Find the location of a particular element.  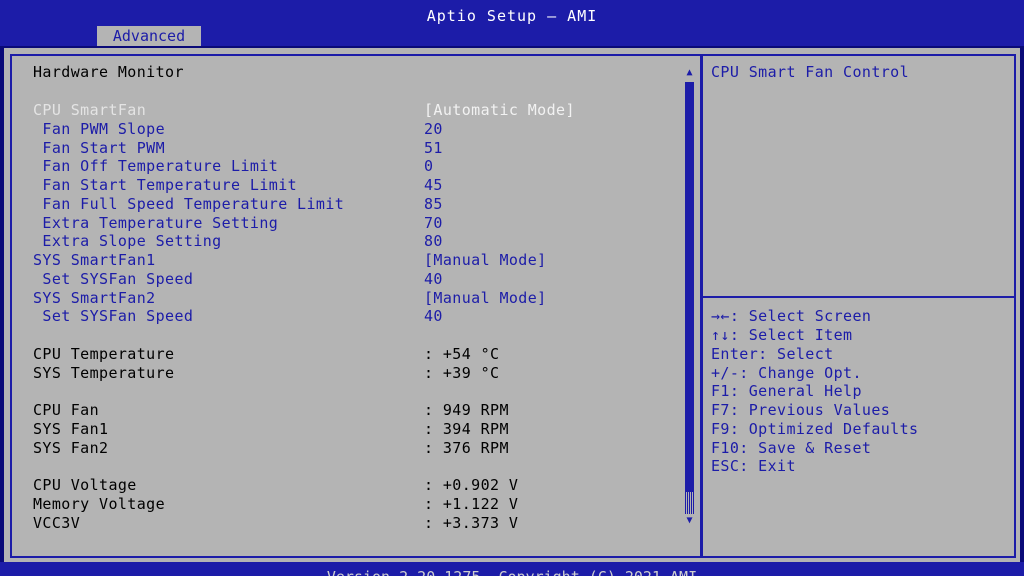

reading-sys-temp-value: : +39 °C is located at coordinates (462, 373).